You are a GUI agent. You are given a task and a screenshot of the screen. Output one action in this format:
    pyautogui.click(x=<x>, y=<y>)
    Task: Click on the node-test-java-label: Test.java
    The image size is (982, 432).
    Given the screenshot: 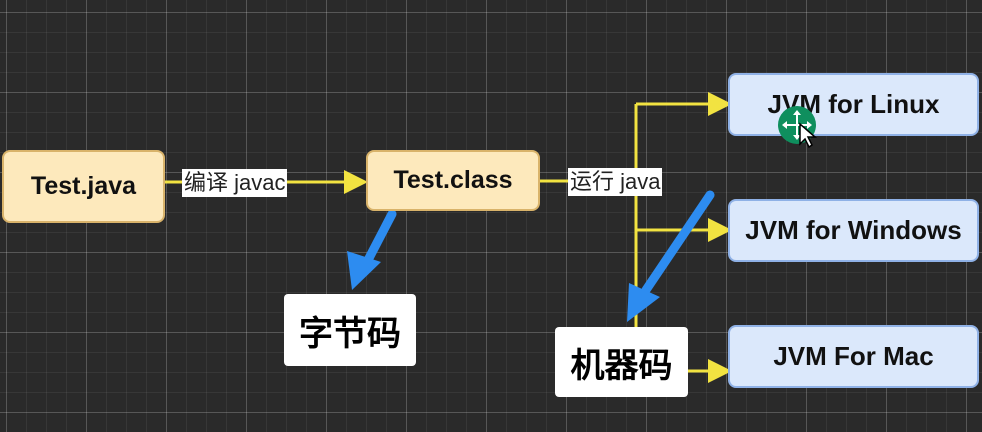 What is the action you would take?
    pyautogui.click(x=83, y=186)
    